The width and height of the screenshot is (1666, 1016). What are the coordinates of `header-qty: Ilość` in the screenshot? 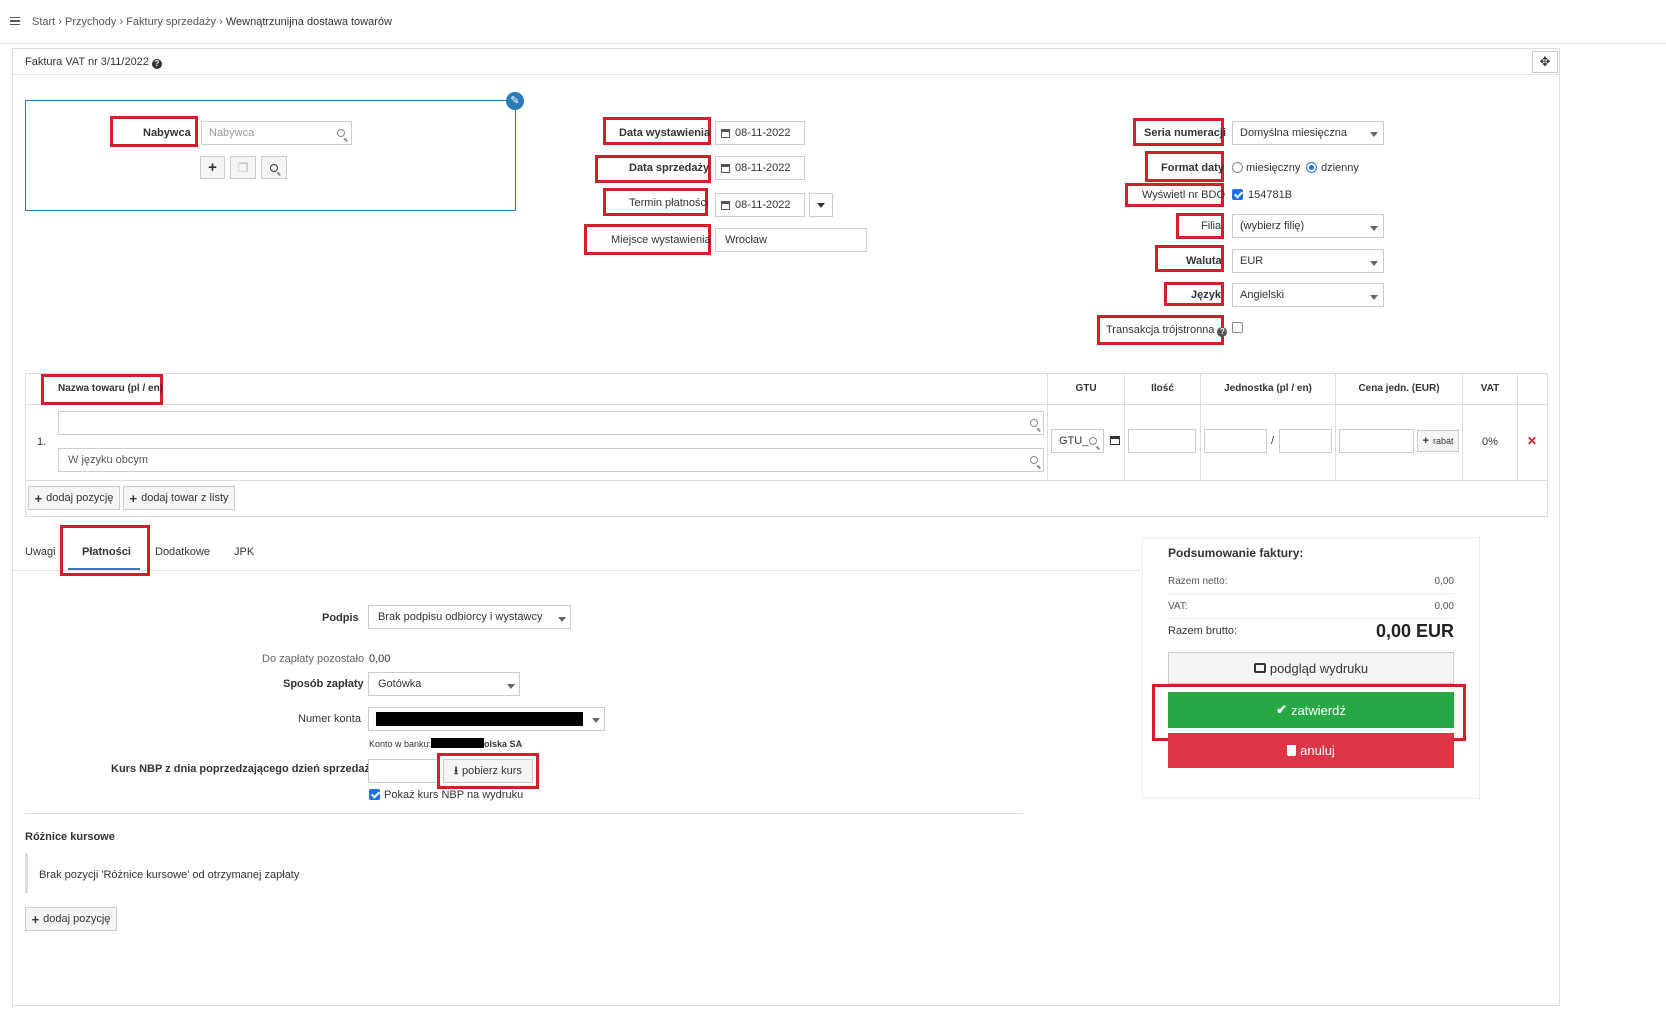 It's located at (1162, 388).